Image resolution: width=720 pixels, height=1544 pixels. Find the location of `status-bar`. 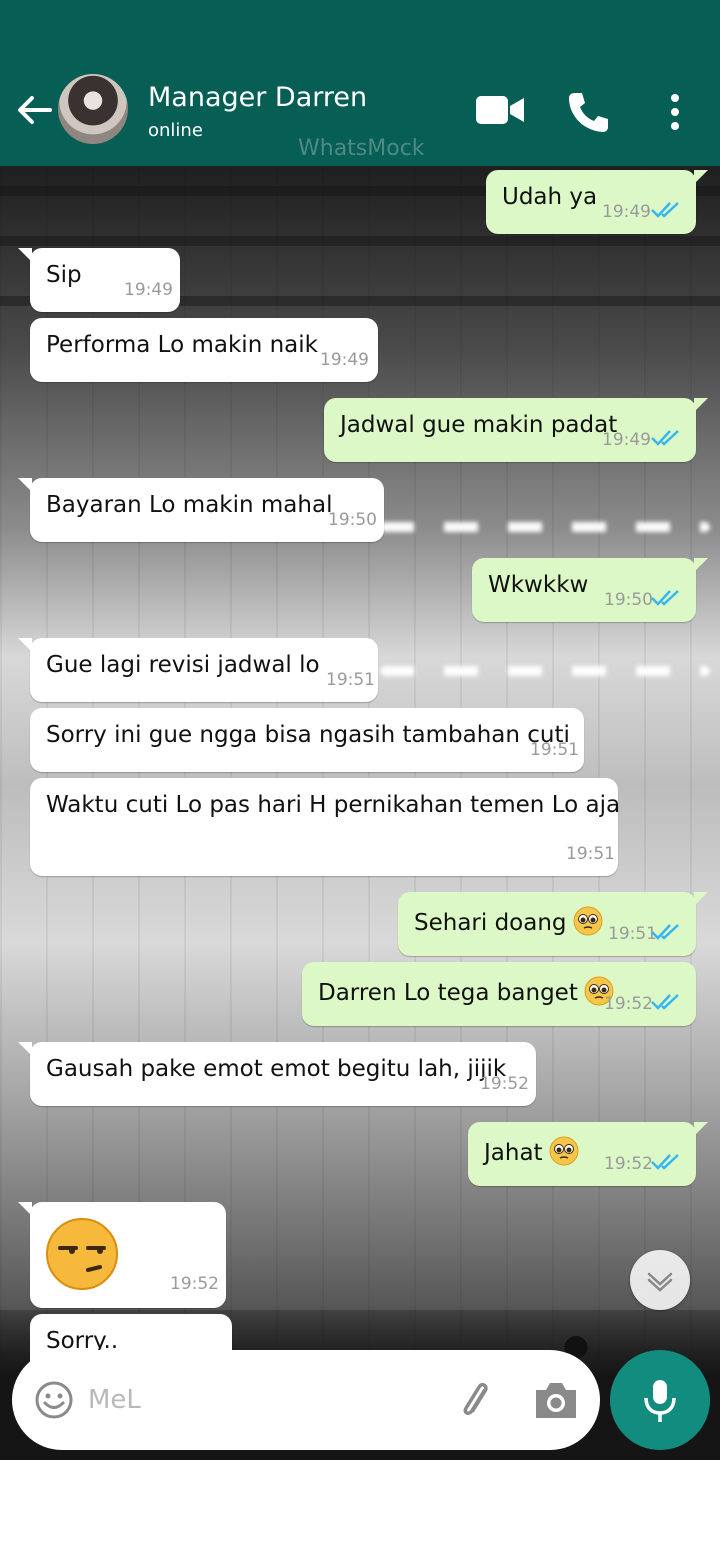

status-bar is located at coordinates (360, 28).